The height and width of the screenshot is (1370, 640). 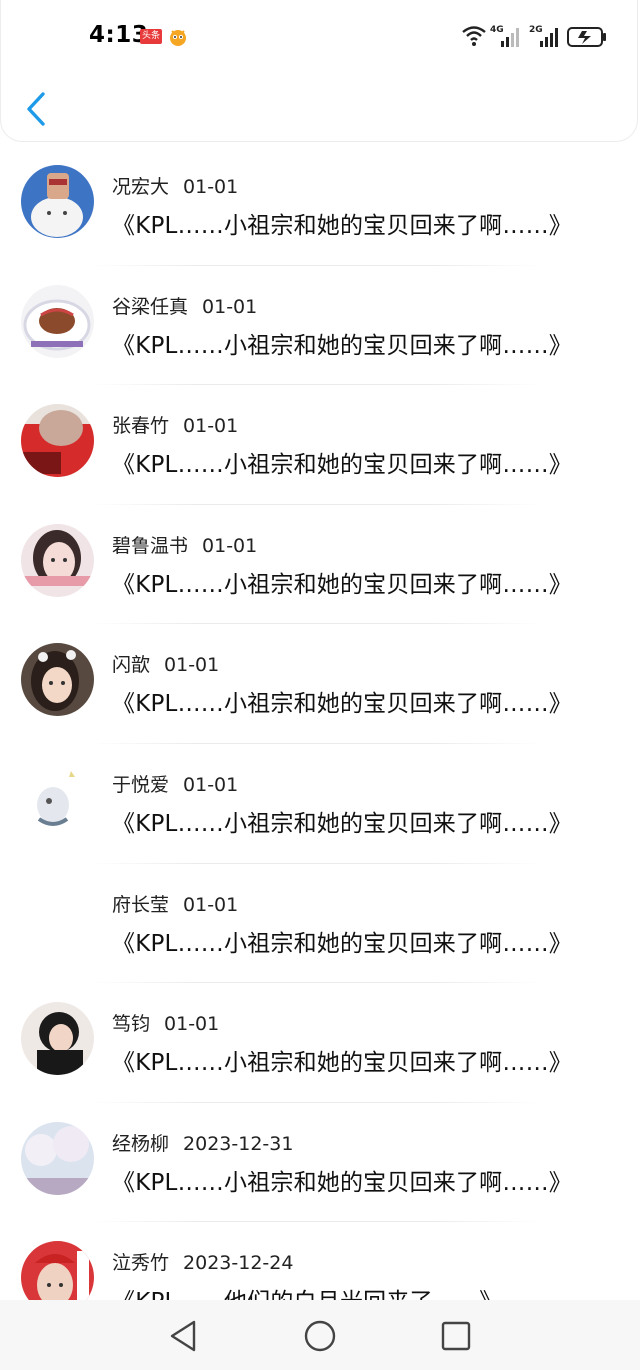 What do you see at coordinates (586, 37) in the screenshot?
I see `battery-charging-icon` at bounding box center [586, 37].